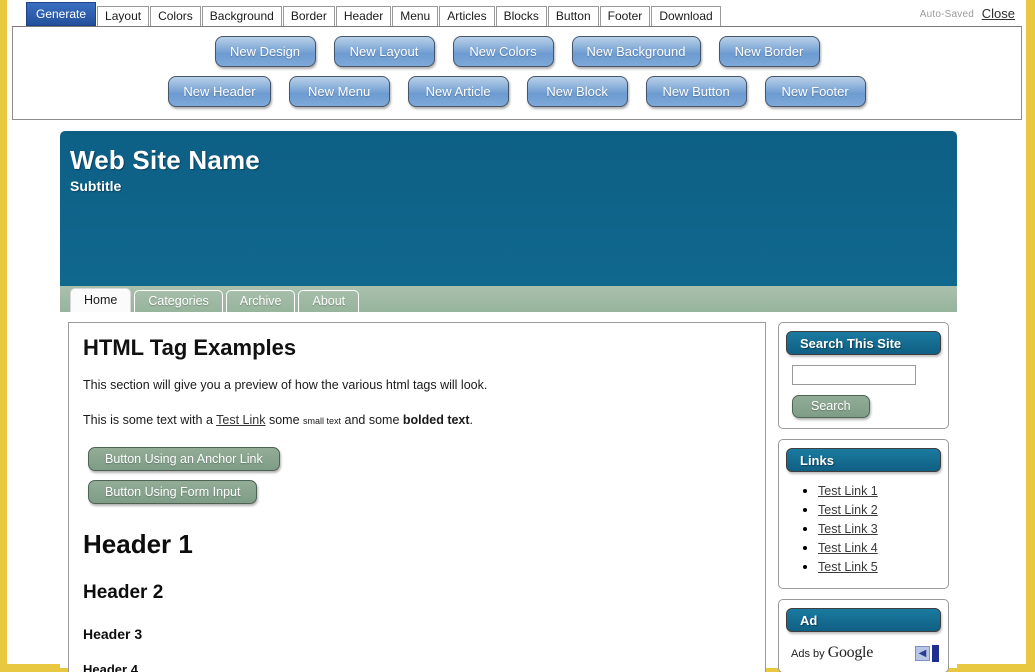 This screenshot has width=1035, height=672. I want to click on tab-blocks: Blocks, so click(521, 16).